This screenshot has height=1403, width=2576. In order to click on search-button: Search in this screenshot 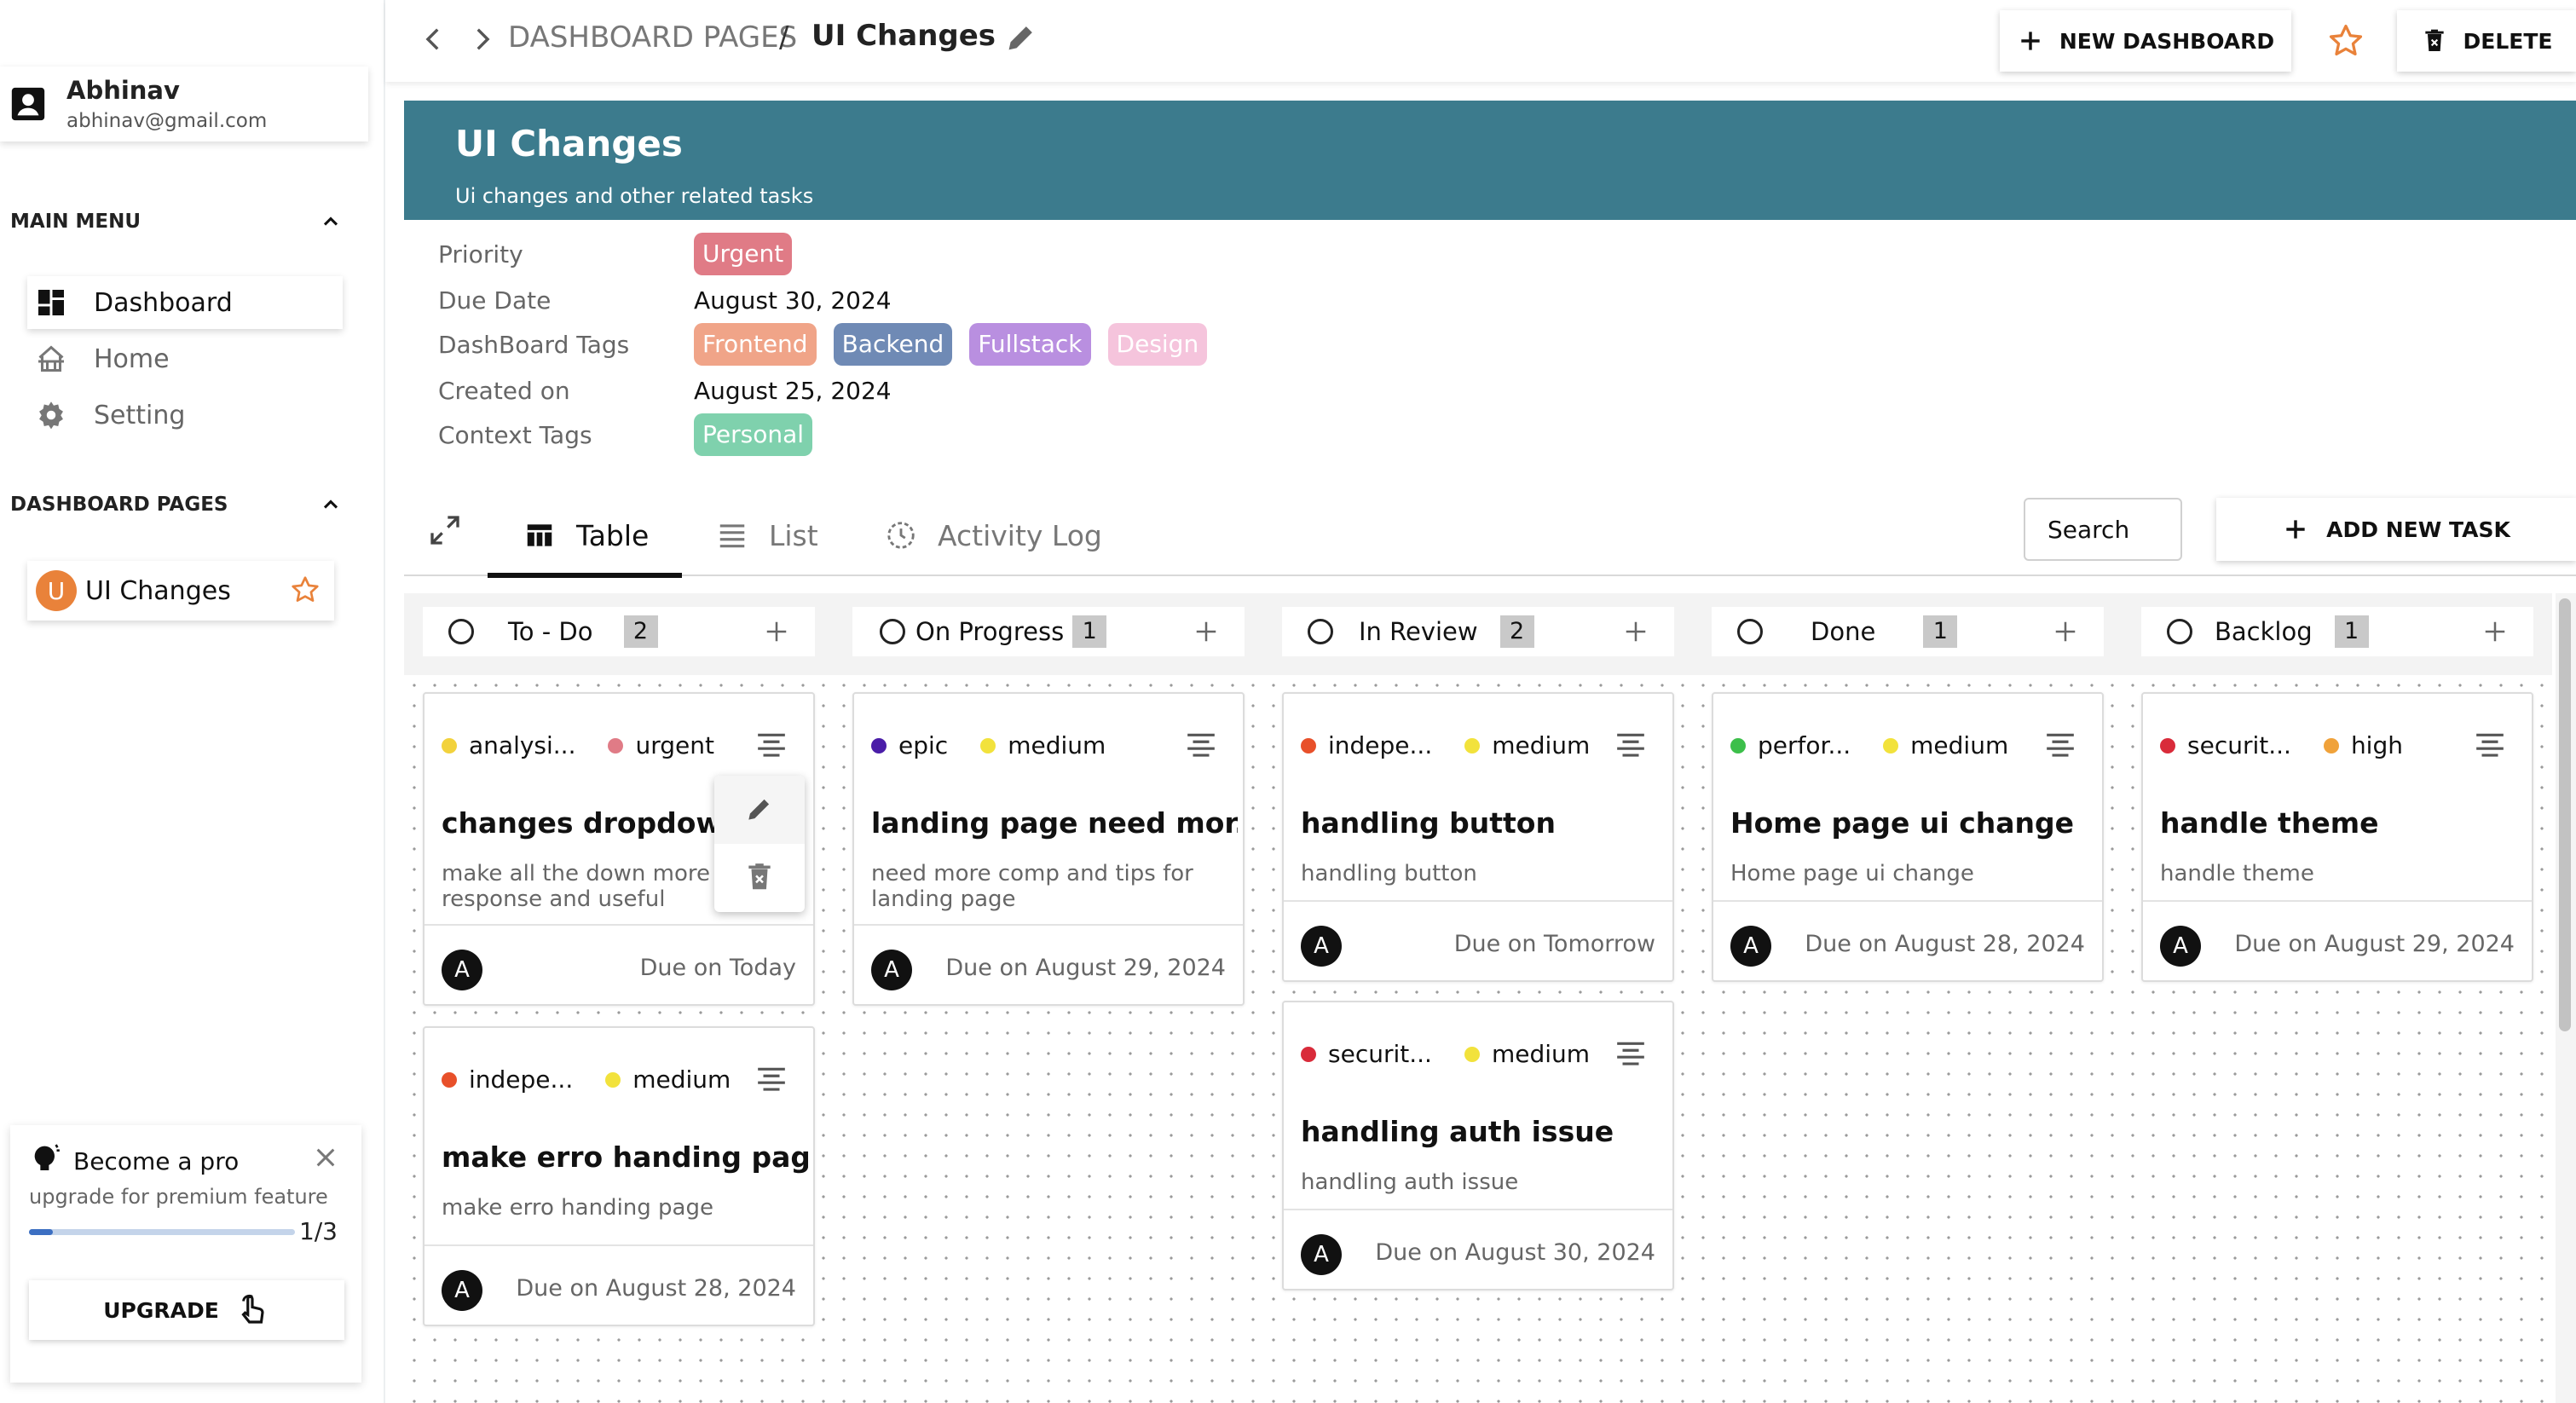, I will do `click(2103, 529)`.